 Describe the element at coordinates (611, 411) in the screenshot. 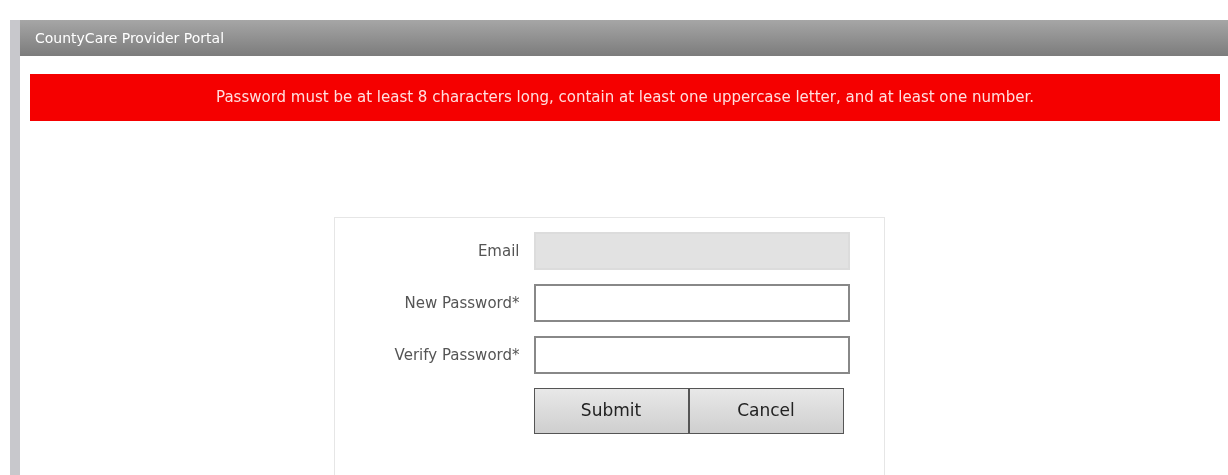

I see `submit-button: Submit` at that location.